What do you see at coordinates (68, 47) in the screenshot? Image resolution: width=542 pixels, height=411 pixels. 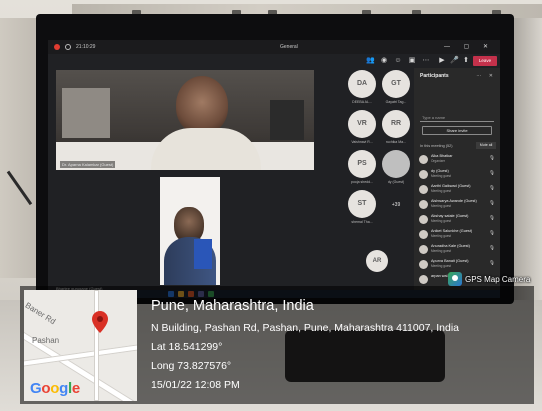 I see `shield-icon` at bounding box center [68, 47].